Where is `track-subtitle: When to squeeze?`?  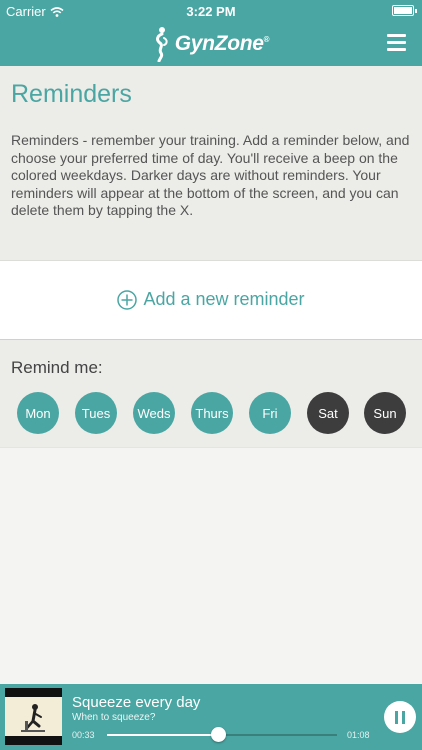
track-subtitle: When to squeeze? is located at coordinates (114, 717).